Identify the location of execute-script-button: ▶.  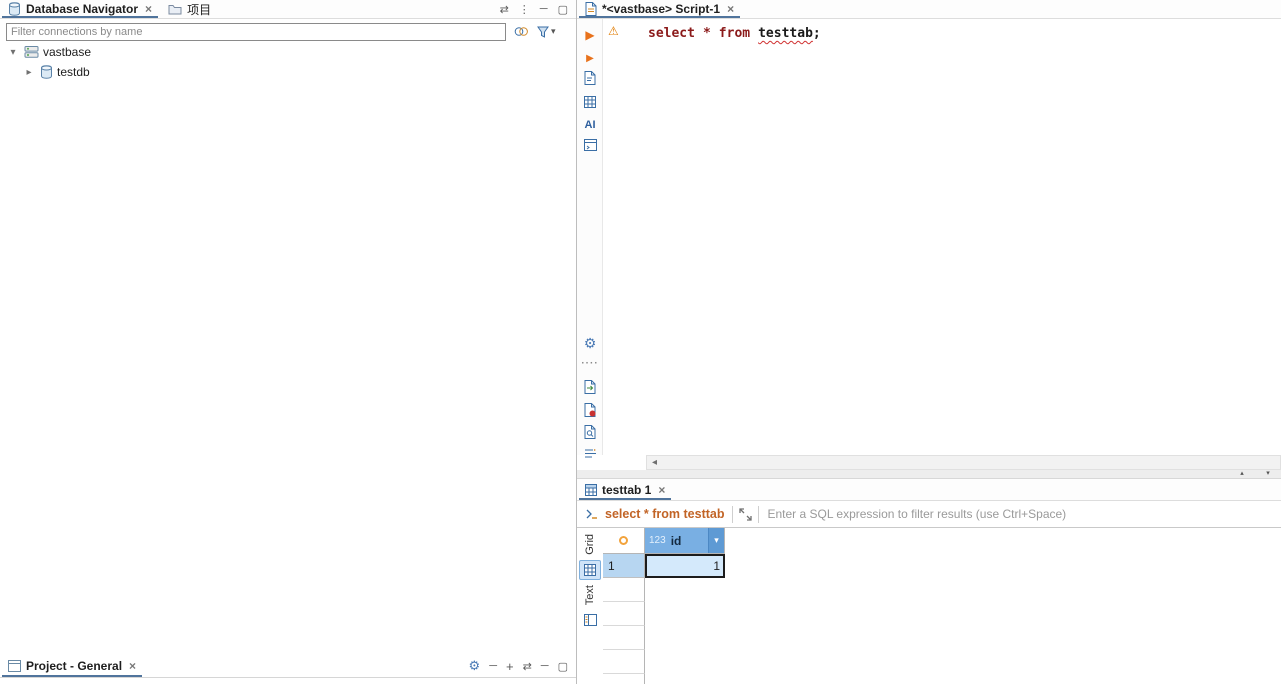
(590, 58).